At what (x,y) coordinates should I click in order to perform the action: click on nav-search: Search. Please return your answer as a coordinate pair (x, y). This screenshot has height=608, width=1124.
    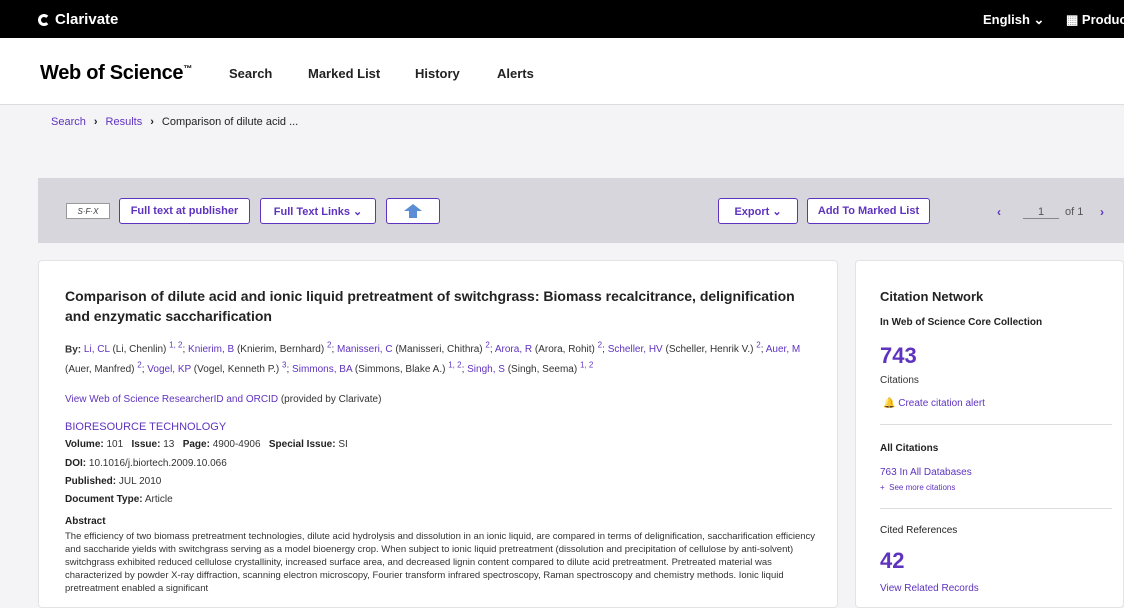
    Looking at the image, I should click on (250, 73).